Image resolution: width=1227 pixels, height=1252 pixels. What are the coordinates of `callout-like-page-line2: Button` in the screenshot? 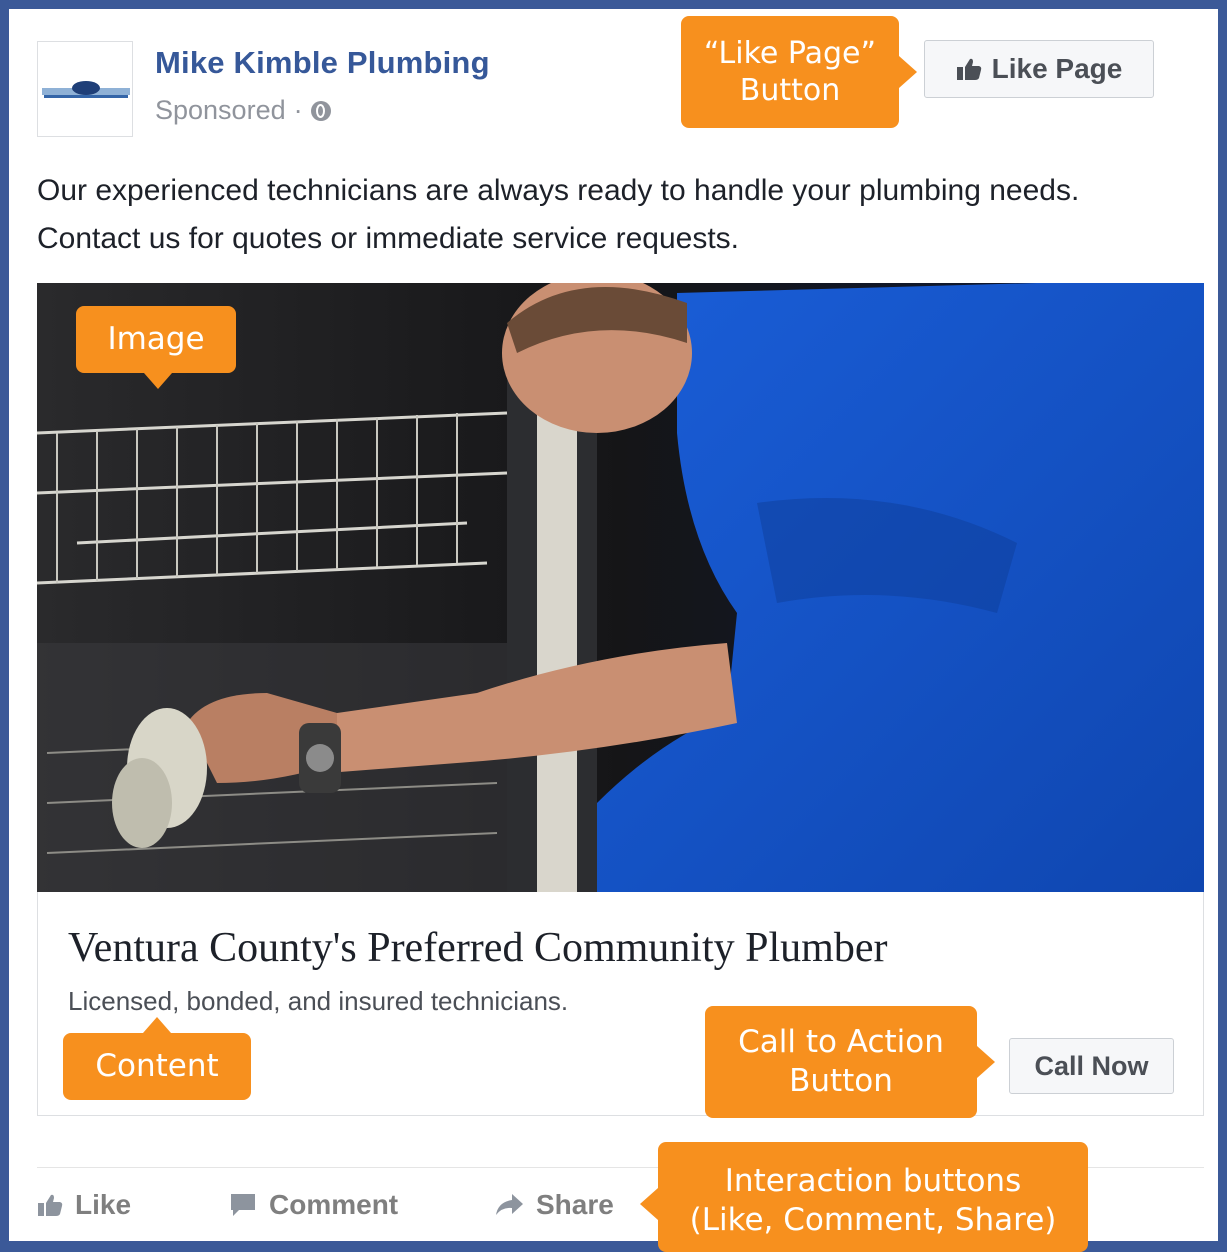 It's located at (790, 90).